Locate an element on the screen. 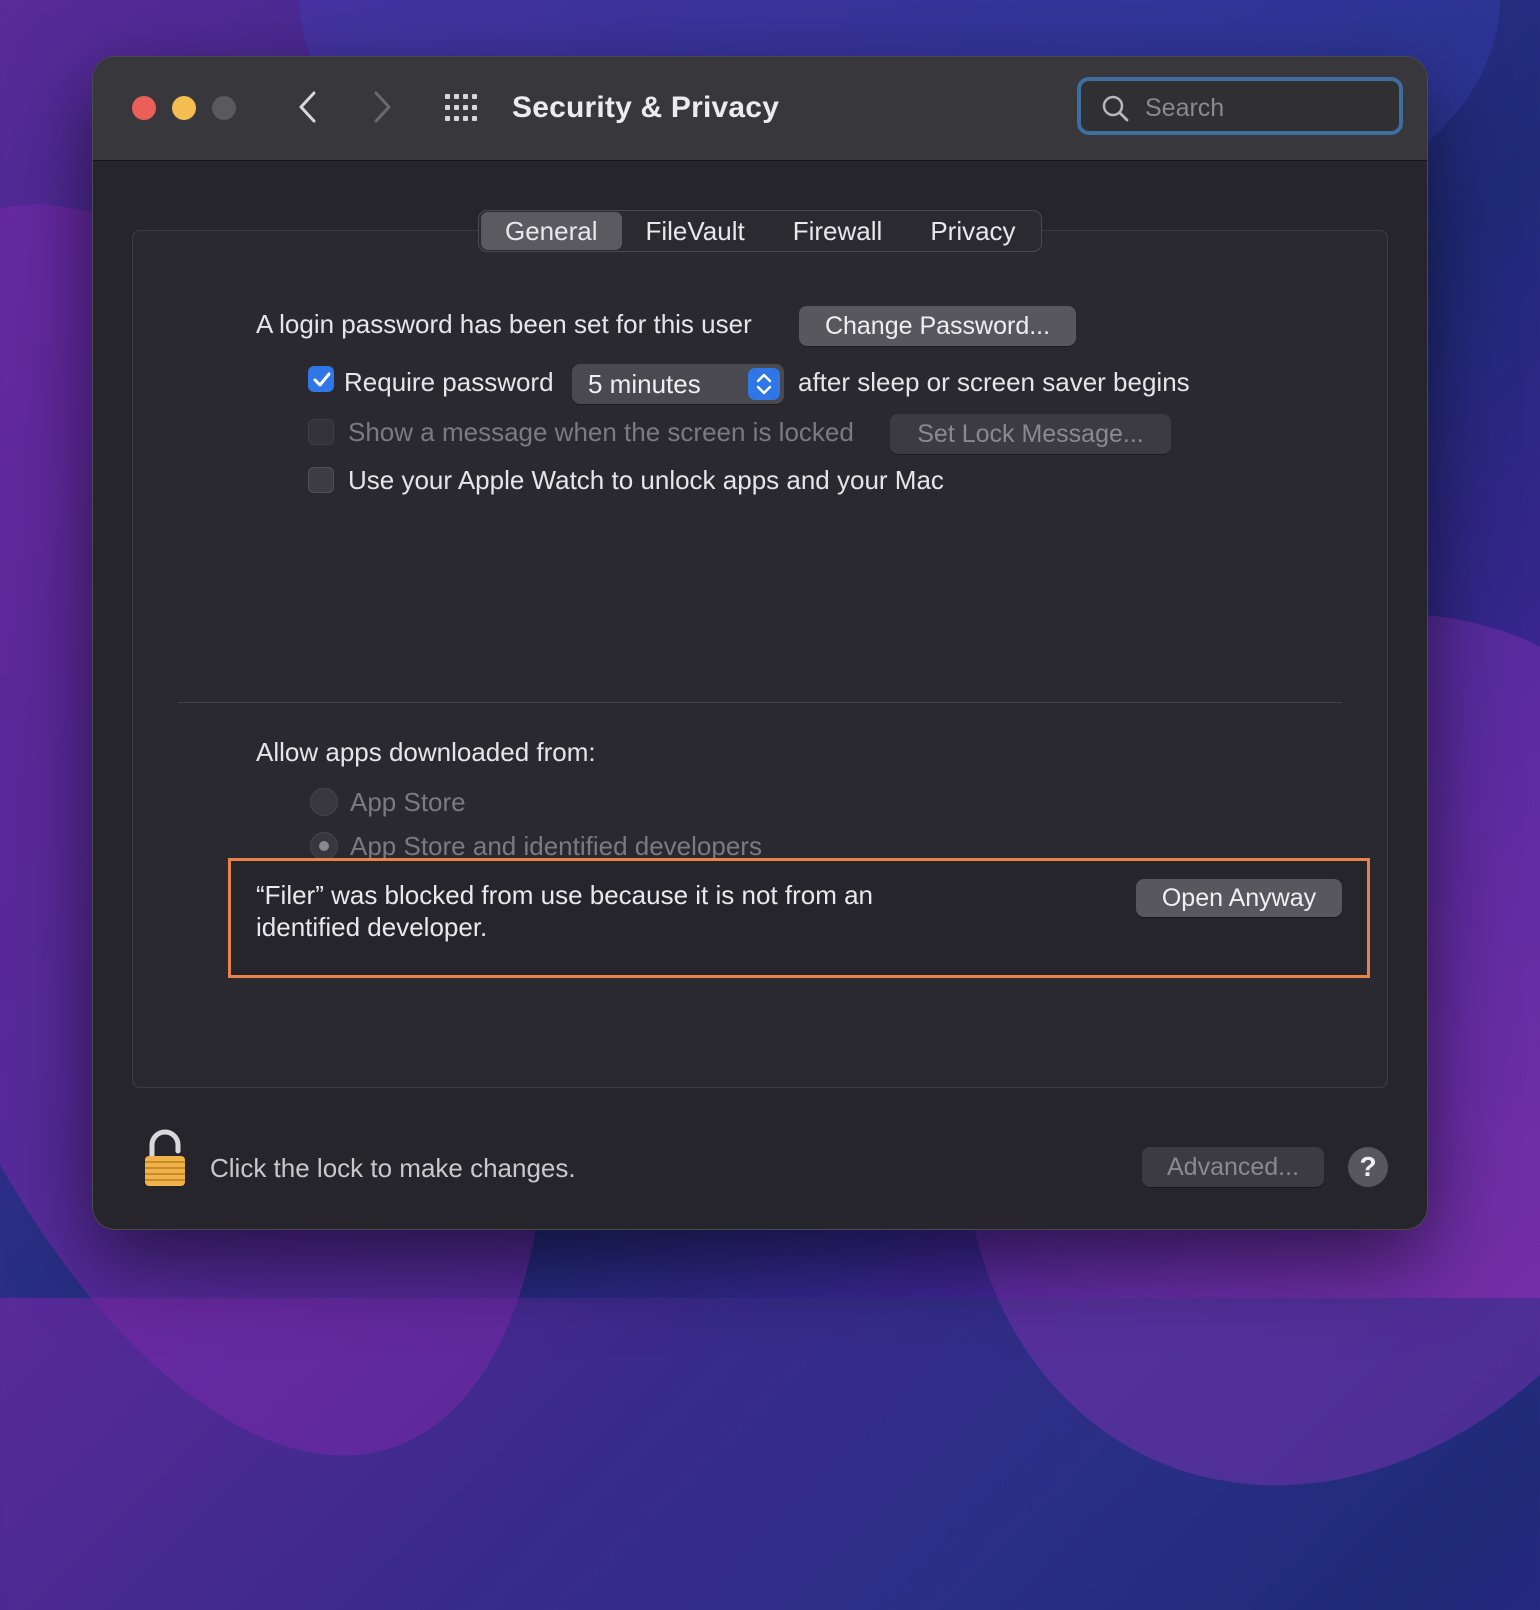 The height and width of the screenshot is (1610, 1540). minimize-button is located at coordinates (184, 108).